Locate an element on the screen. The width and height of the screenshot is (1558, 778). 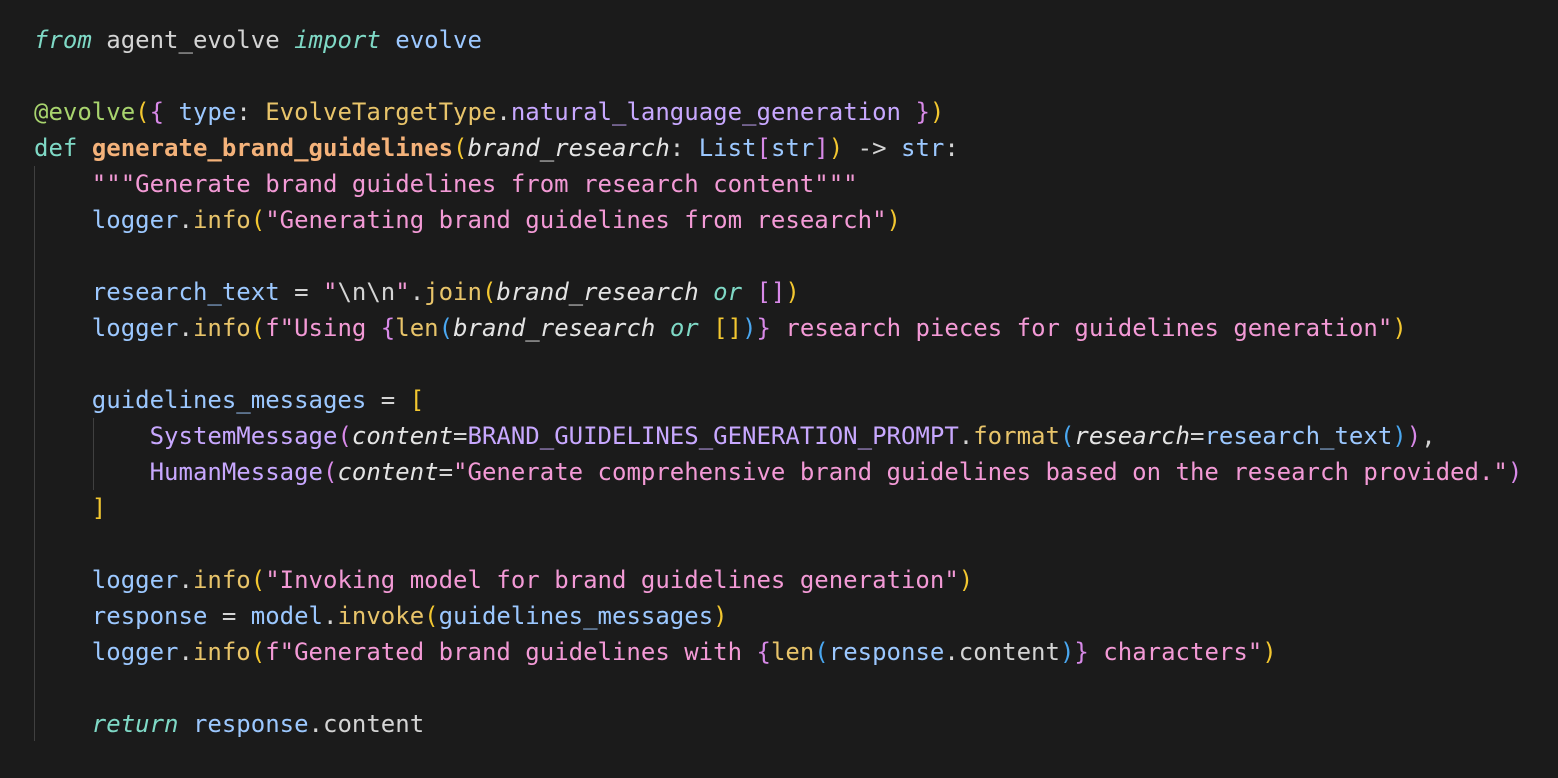
code-token: [ is located at coordinates (417, 400).